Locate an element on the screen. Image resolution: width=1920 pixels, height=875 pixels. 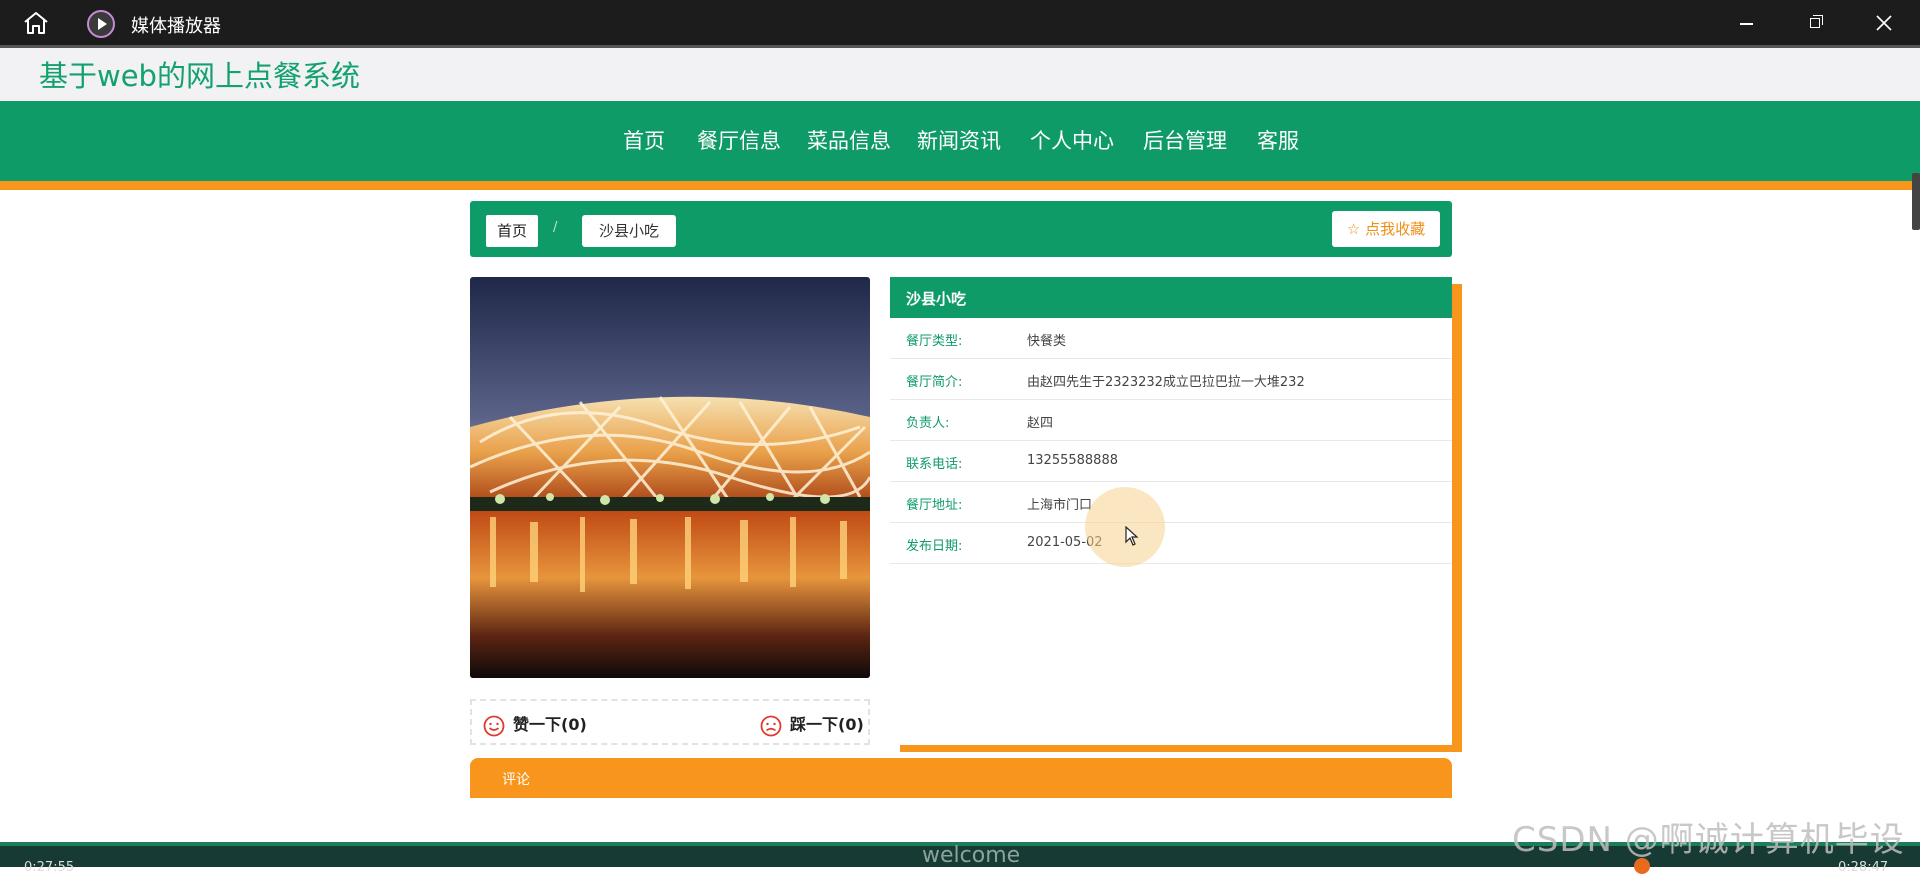
info-row-phone: 联系电话: 13255588888 is located at coordinates (1171, 461).